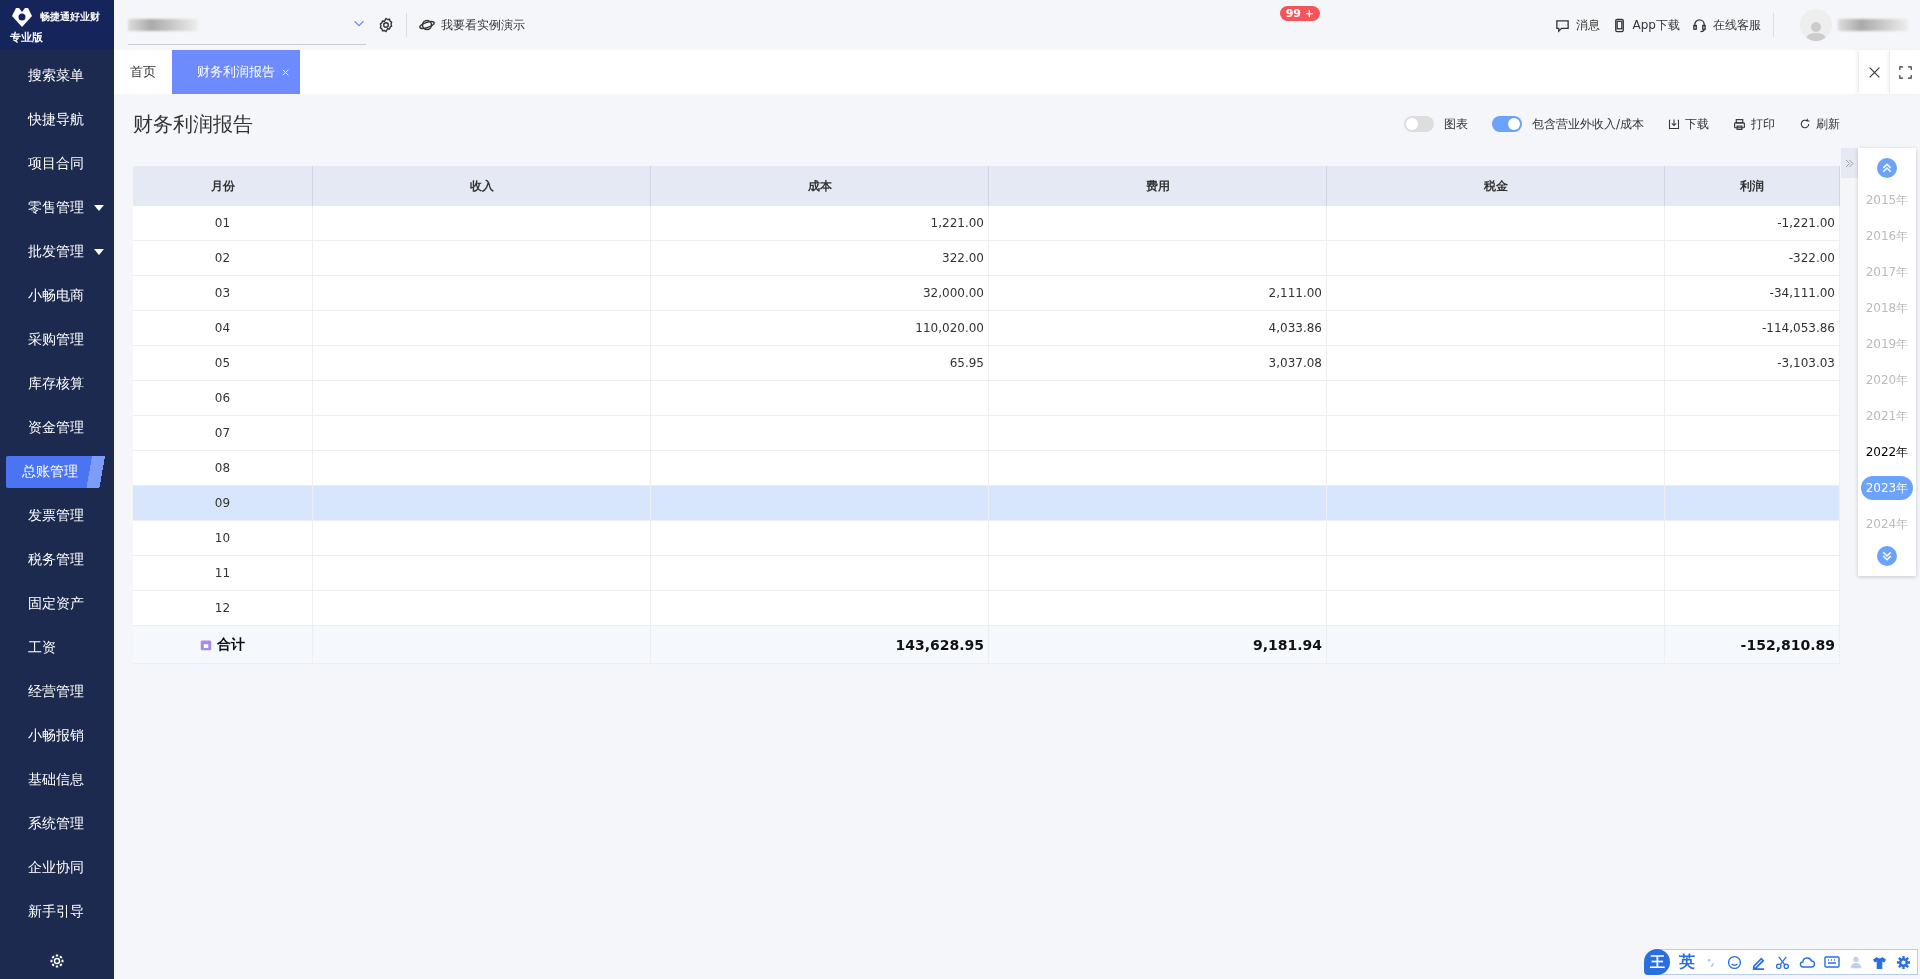 This screenshot has width=1920, height=979. I want to click on year-item: 2022年, so click(1887, 452).